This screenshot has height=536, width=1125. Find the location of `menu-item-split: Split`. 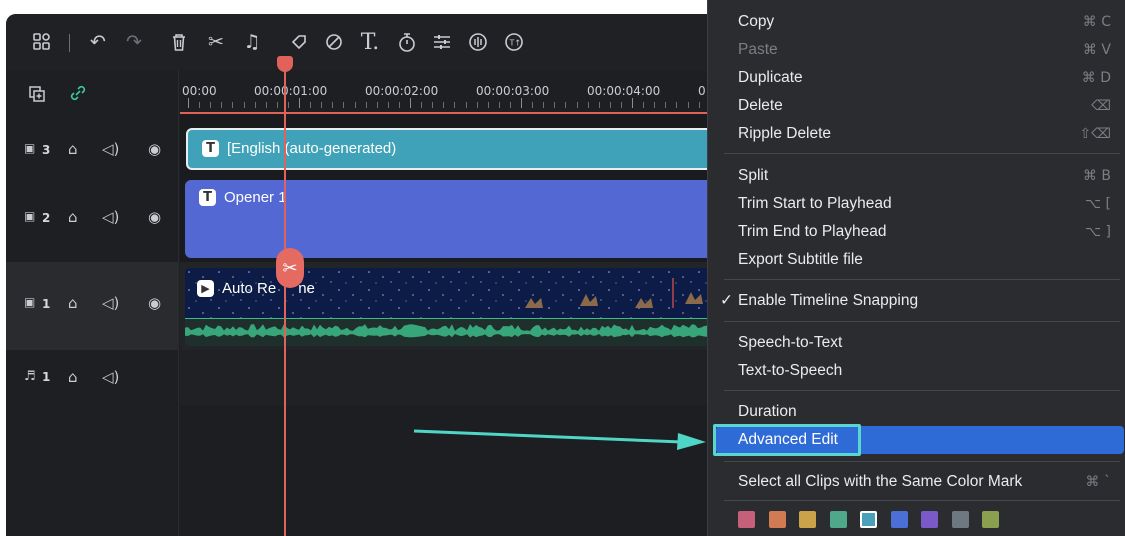

menu-item-split: Split is located at coordinates (753, 176).